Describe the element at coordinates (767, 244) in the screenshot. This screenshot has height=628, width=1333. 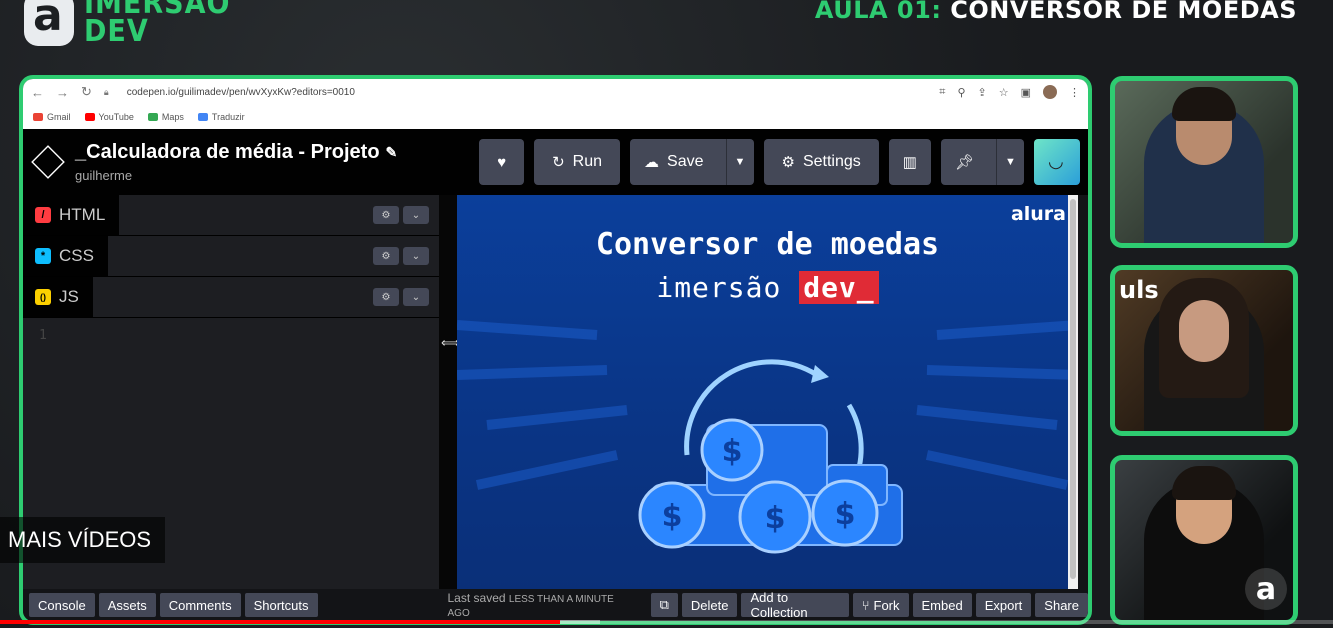
I see `preview-title: Conversor de moedas` at that location.